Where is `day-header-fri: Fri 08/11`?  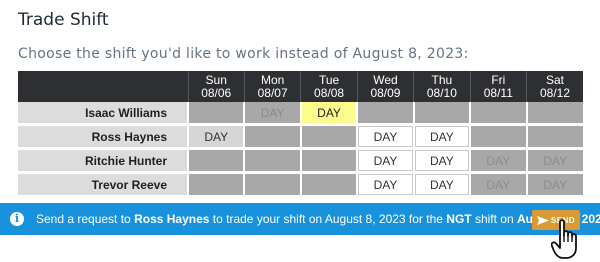
day-header-fri: Fri 08/11 is located at coordinates (498, 86).